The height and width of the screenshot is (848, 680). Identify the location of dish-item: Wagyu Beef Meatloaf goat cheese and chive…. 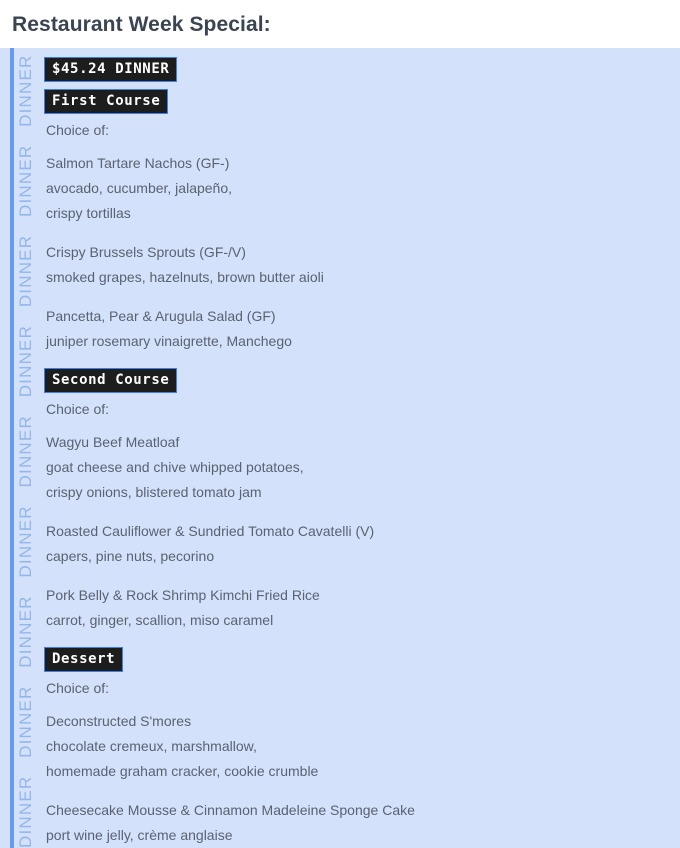
(363, 467).